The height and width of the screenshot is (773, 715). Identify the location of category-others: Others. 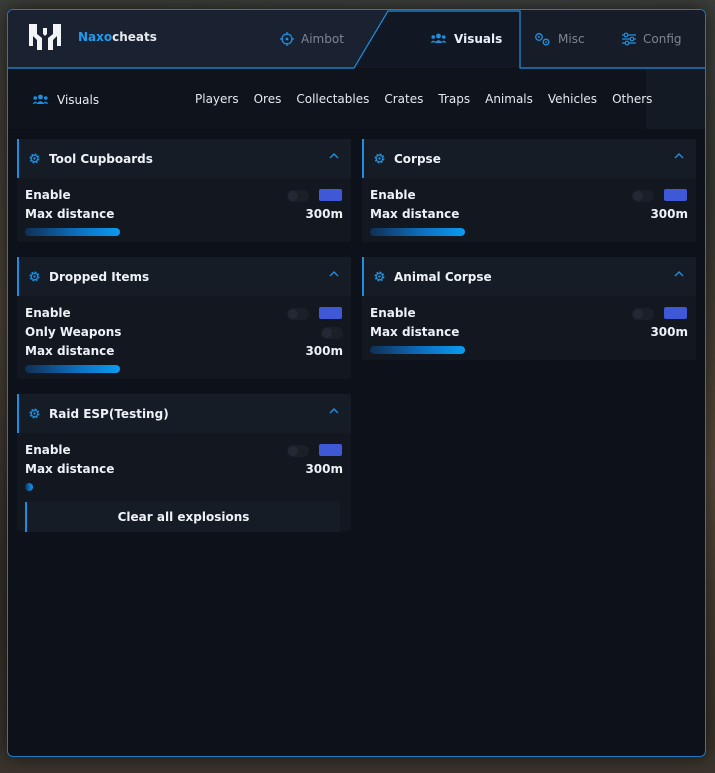
(632, 99).